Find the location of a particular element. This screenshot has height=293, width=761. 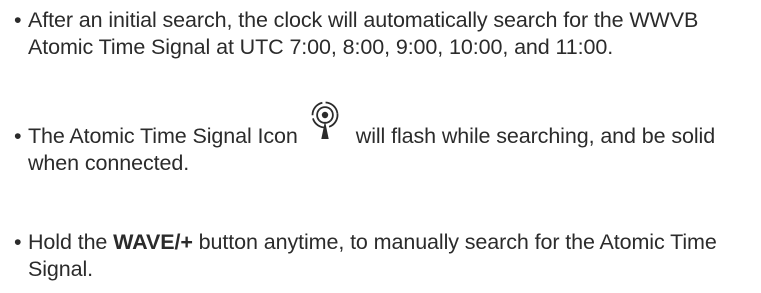

atomic-time-signal-icon is located at coordinates (325, 125).